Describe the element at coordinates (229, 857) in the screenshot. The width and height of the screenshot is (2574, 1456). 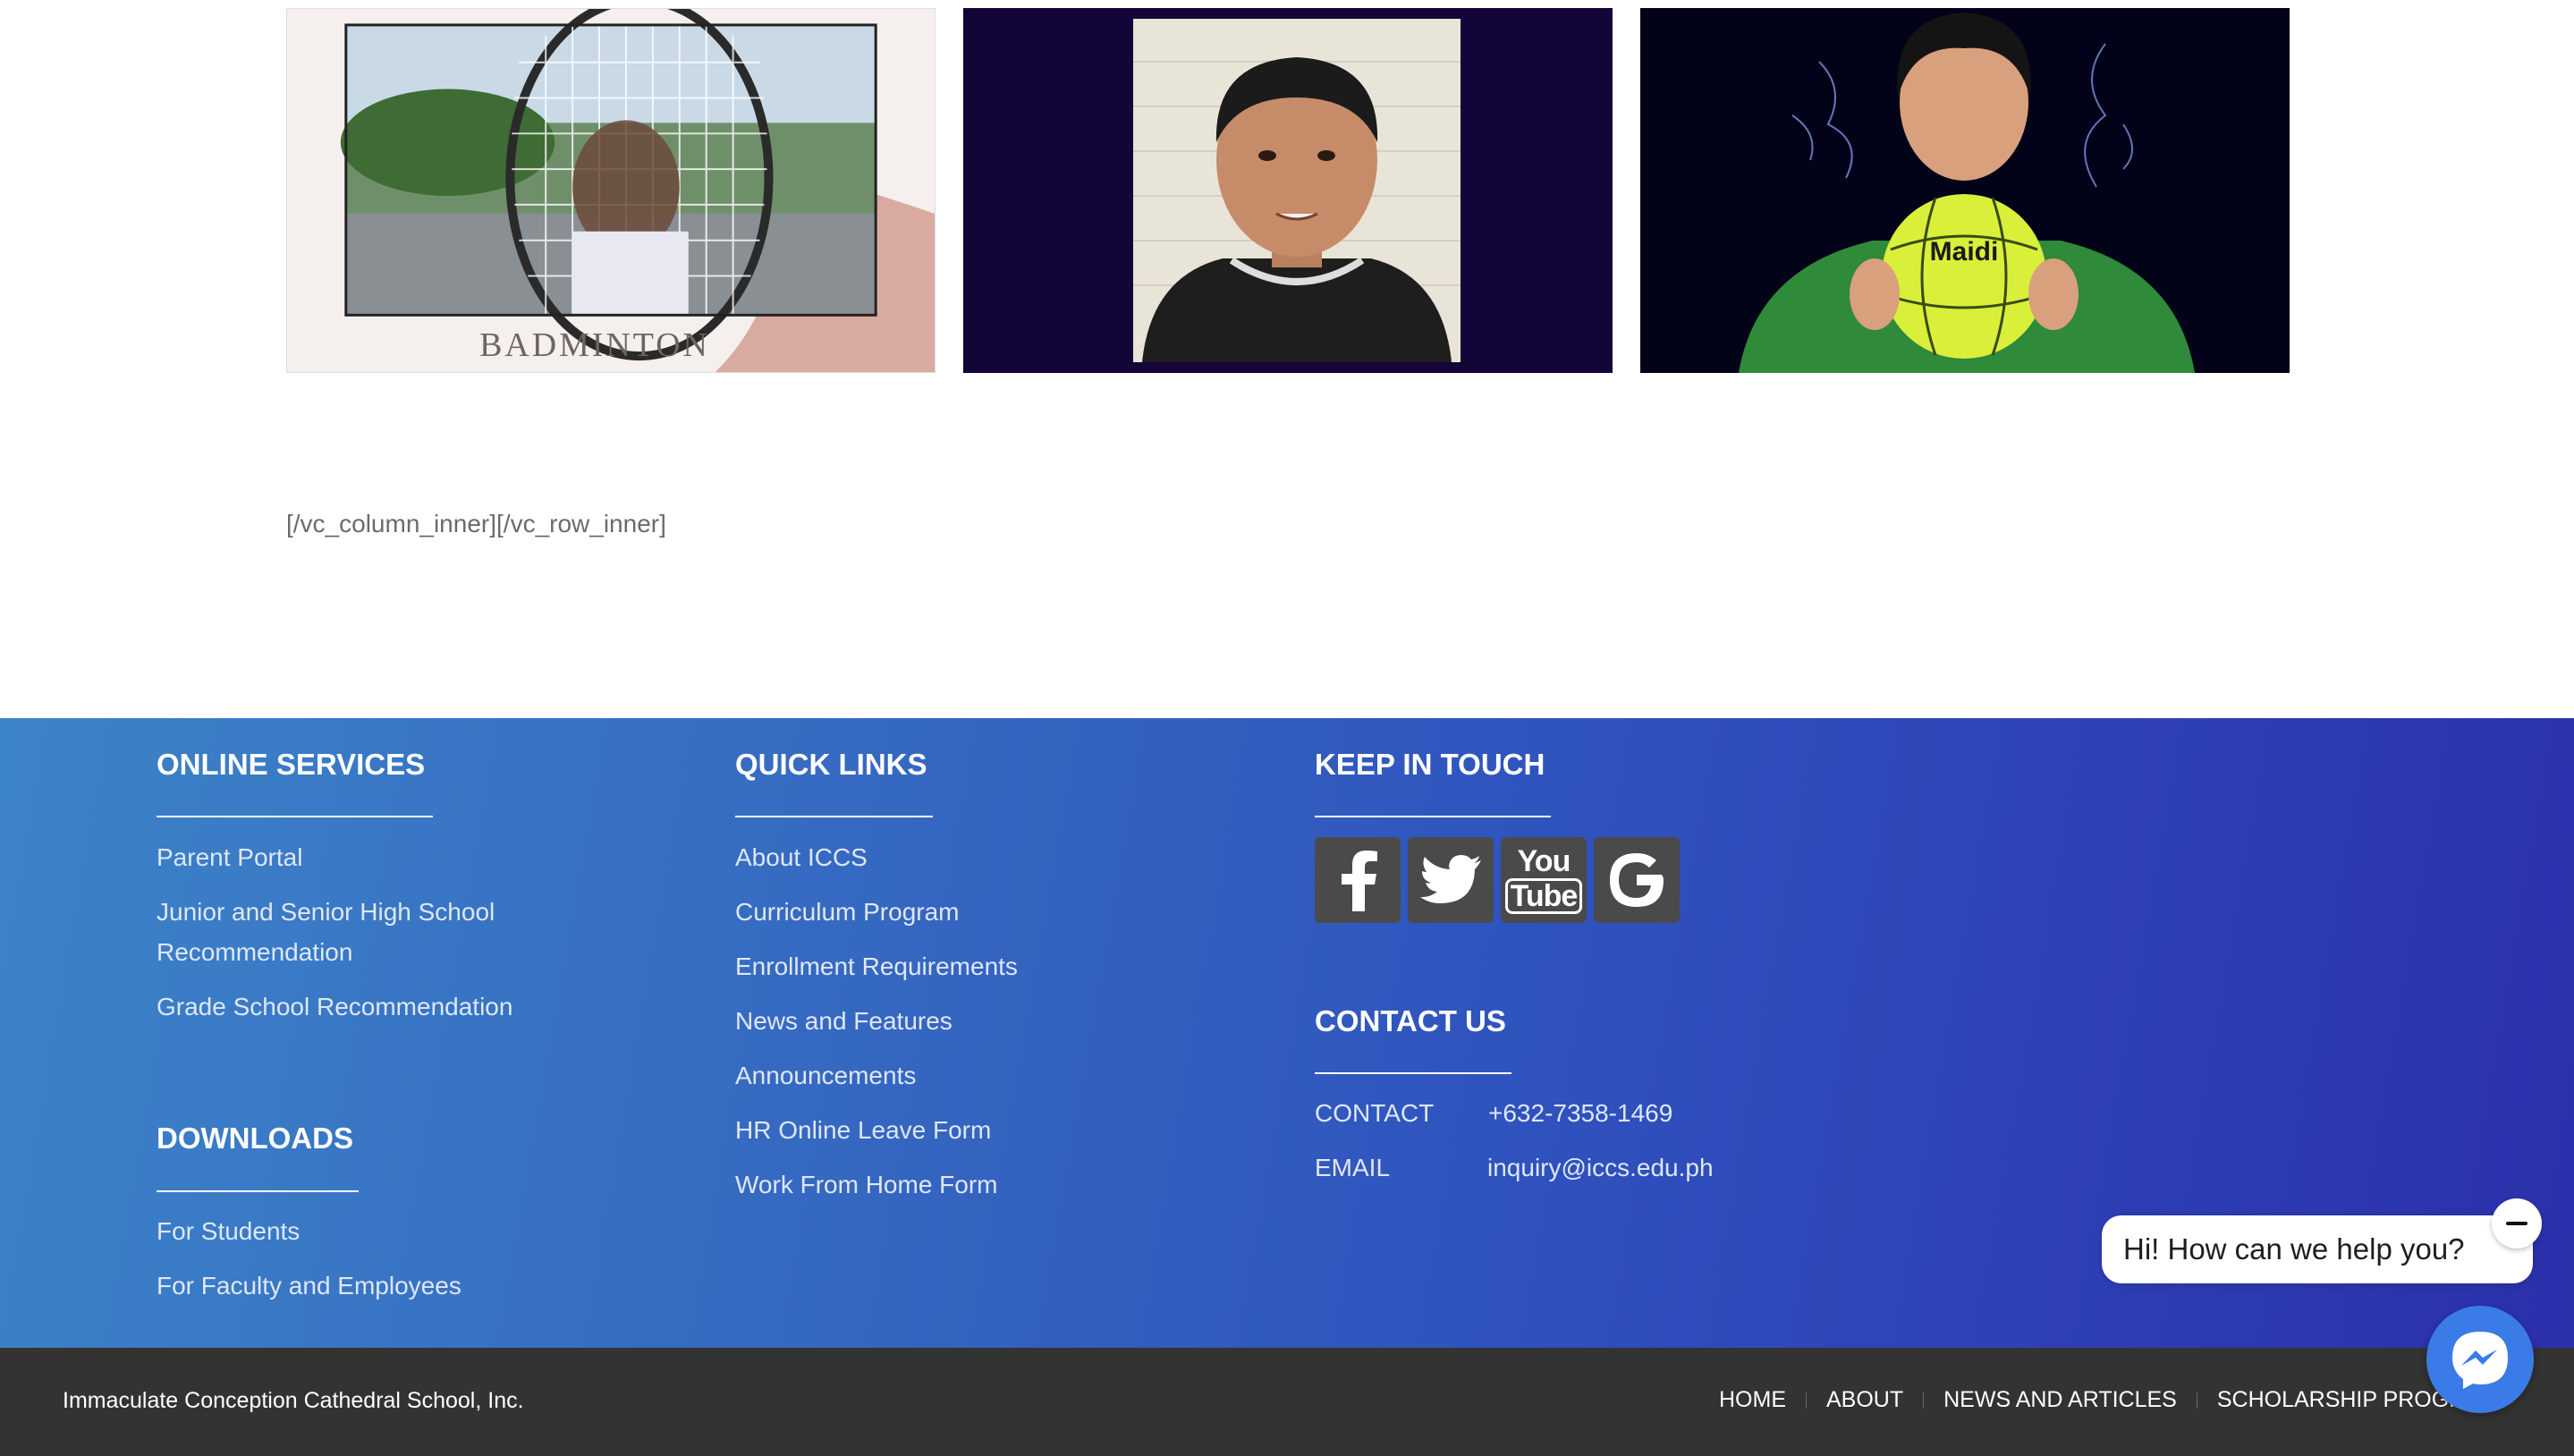
I see `footer-link-parent-portal: Parent Portal` at that location.